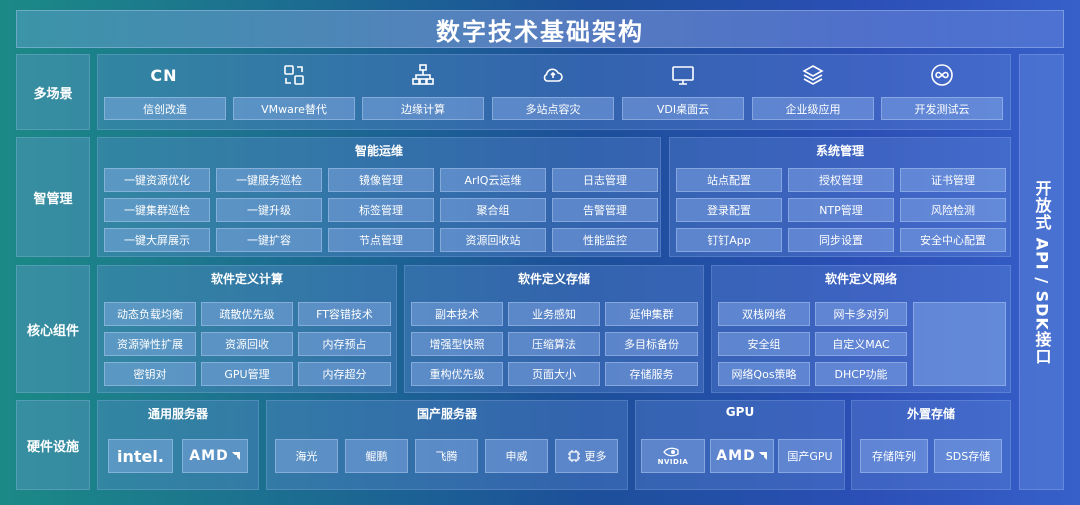 This screenshot has width=1080, height=505. I want to click on system-item: 安全中心配置, so click(953, 240).